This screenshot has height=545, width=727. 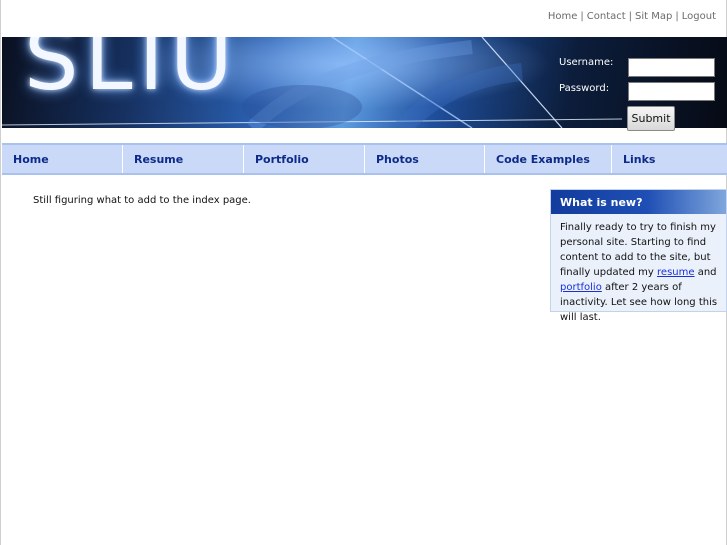 I want to click on submit-button: Submit, so click(x=651, y=118).